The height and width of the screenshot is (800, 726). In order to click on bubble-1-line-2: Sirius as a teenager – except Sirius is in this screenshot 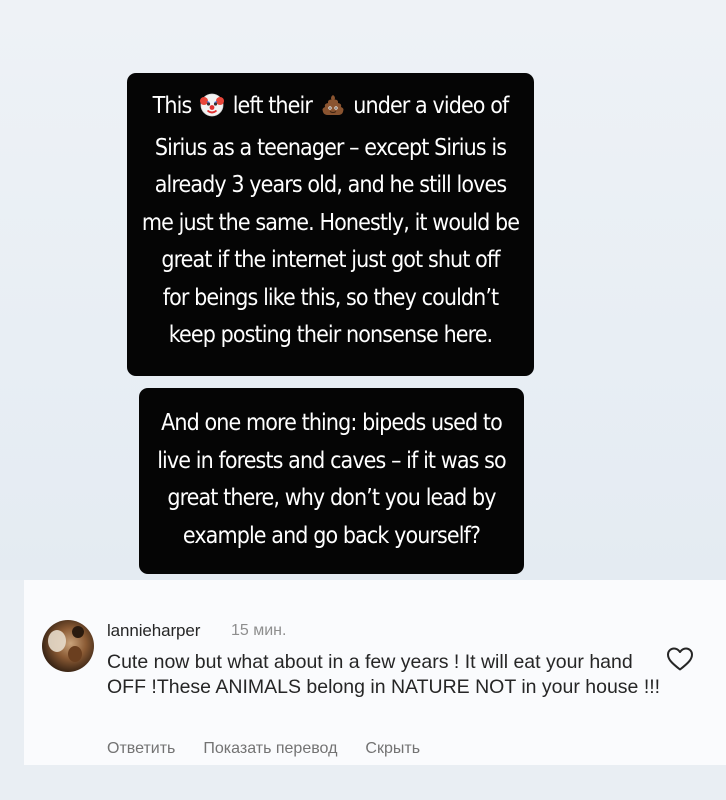, I will do `click(330, 147)`.